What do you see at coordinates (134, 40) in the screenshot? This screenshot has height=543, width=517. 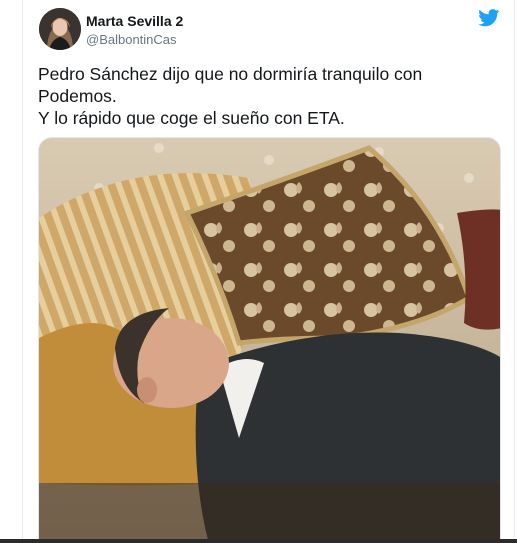 I see `author-handle: @BalbontinCas` at bounding box center [134, 40].